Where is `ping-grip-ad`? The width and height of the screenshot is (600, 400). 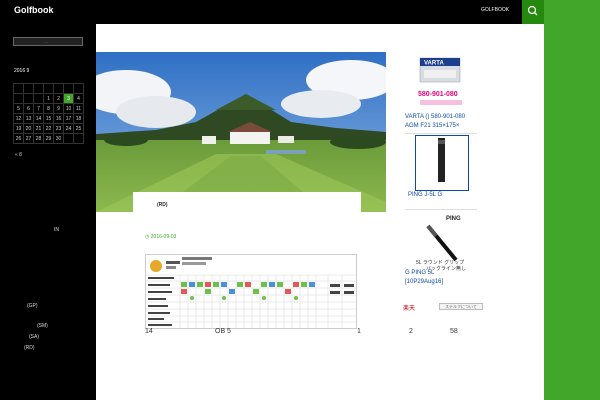 ping-grip-ad is located at coordinates (442, 163).